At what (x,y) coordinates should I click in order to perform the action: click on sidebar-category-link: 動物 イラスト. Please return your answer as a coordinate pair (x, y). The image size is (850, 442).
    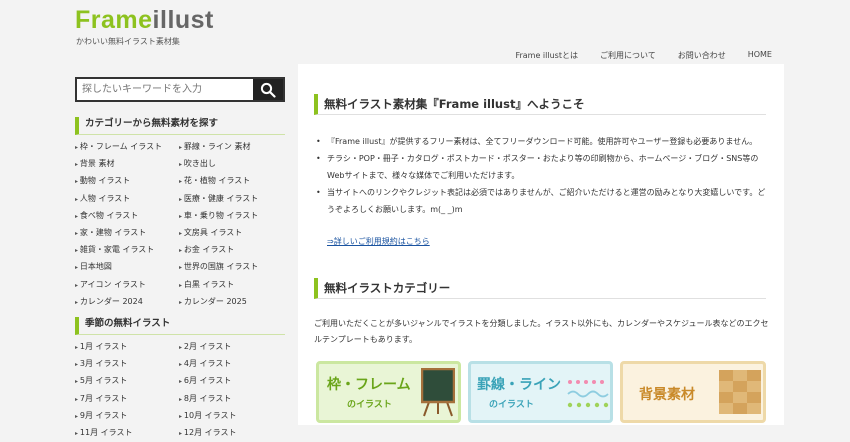
    Looking at the image, I should click on (127, 181).